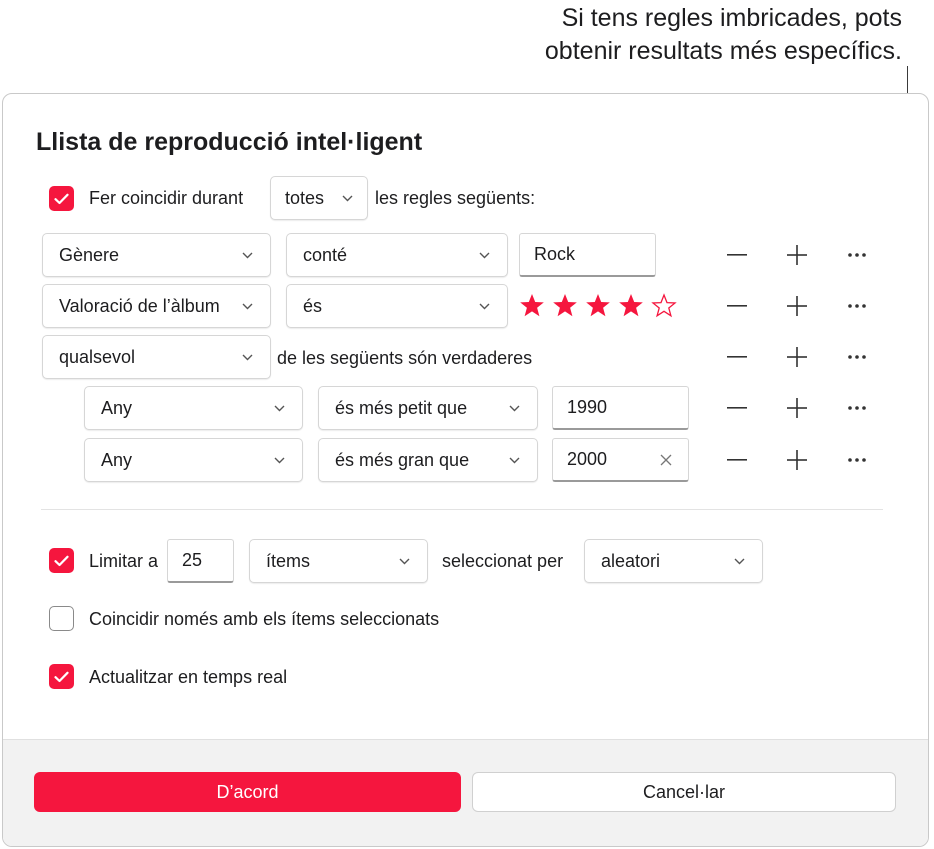  I want to click on callout-line-1: Si tens regles imbricades, pots, so click(731, 18).